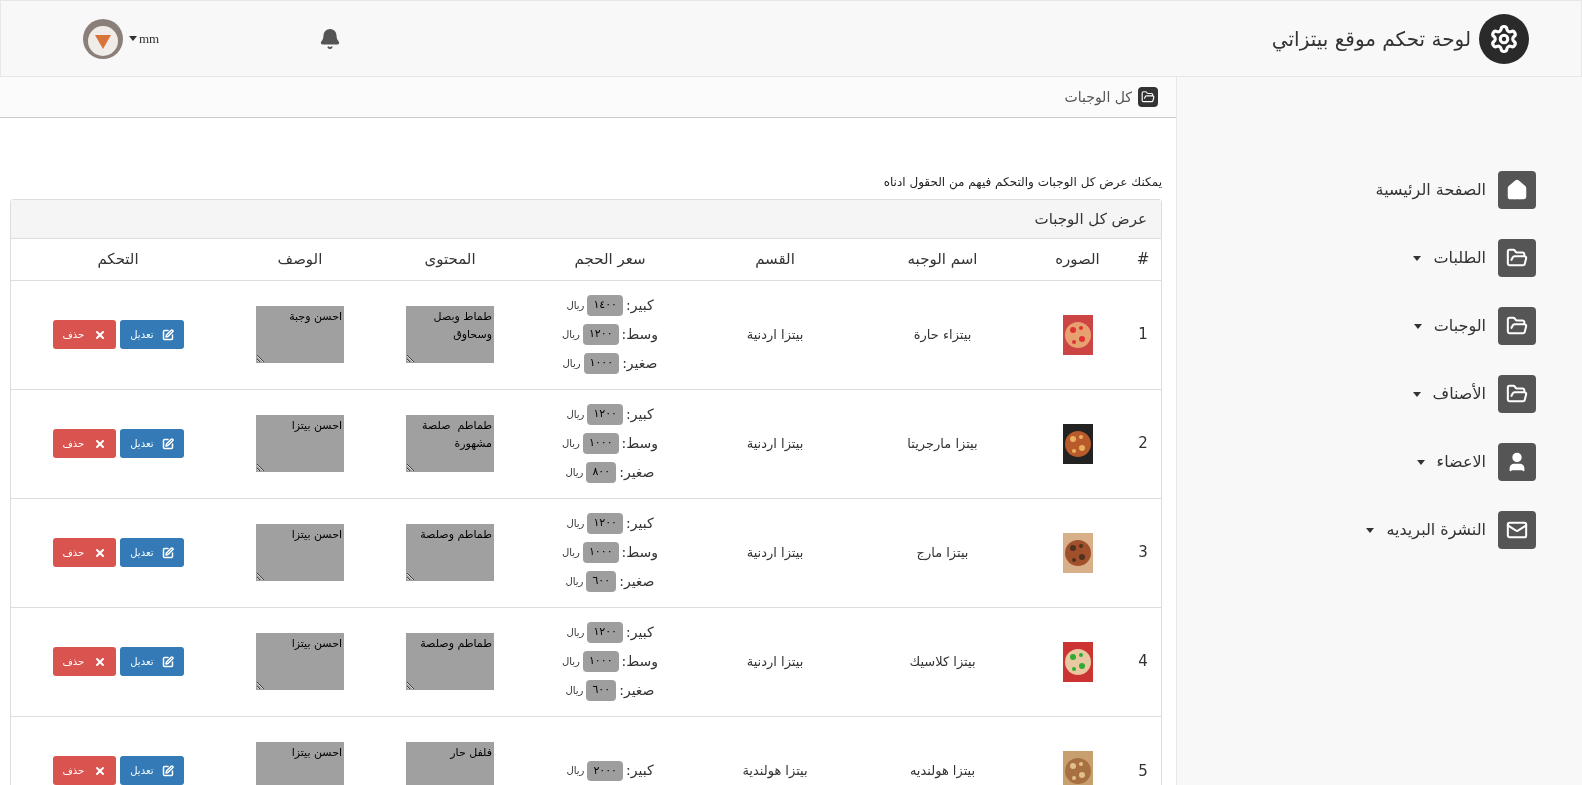 The width and height of the screenshot is (1582, 785). I want to click on sidebar-label: الوجبات, so click(1459, 326).